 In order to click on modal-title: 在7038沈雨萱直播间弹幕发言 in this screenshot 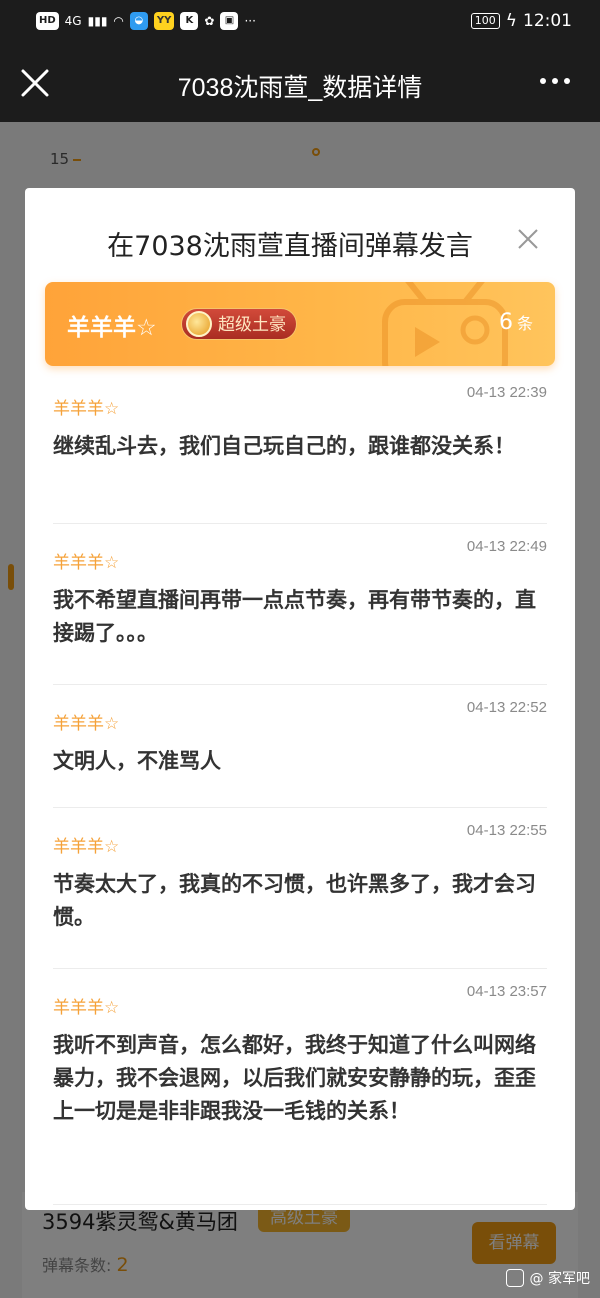, I will do `click(290, 246)`.